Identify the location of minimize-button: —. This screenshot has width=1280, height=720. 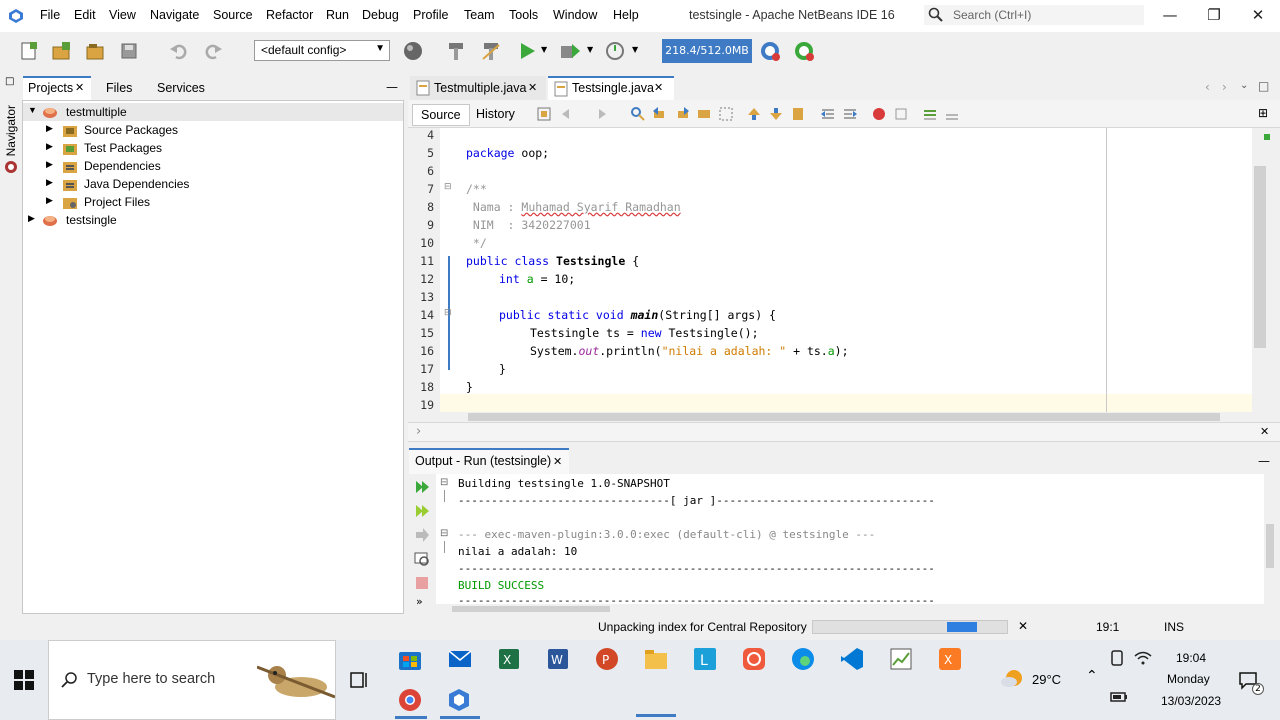
(1170, 16).